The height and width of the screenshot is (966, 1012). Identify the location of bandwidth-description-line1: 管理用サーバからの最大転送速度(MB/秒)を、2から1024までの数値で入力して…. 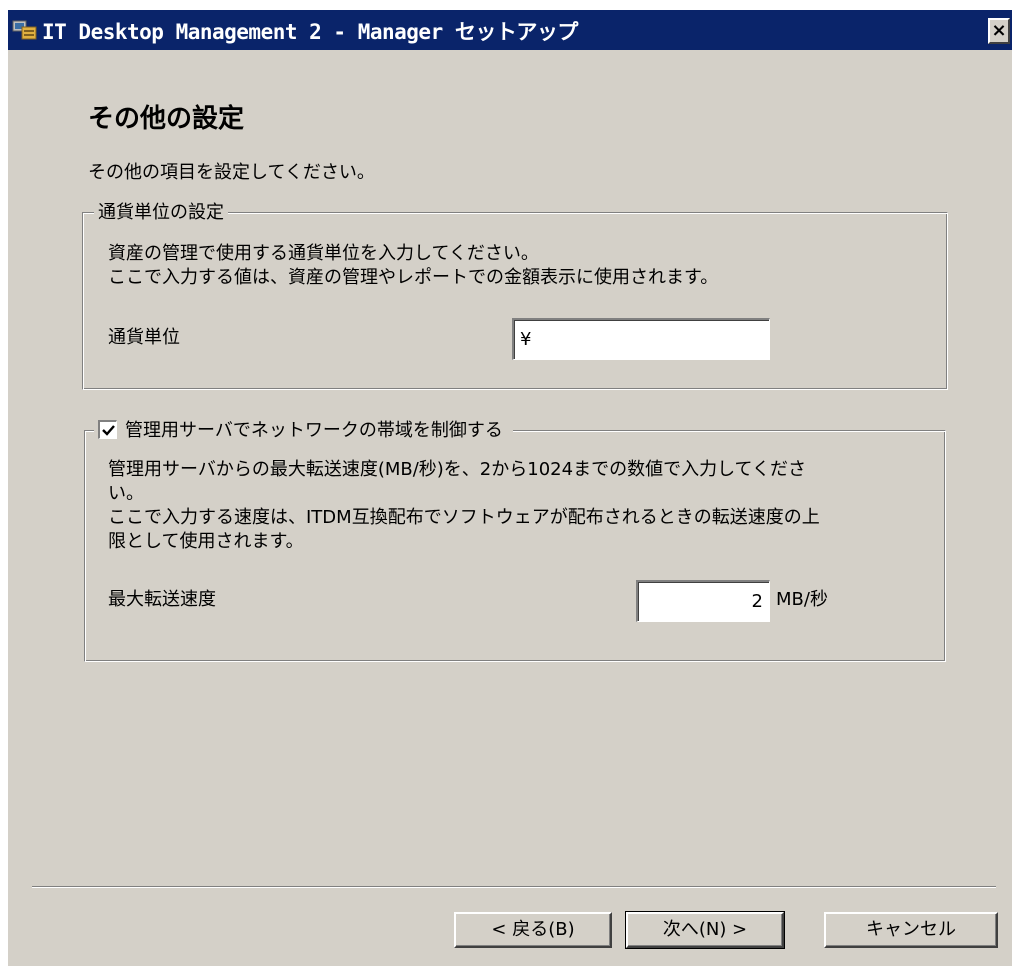
(457, 469).